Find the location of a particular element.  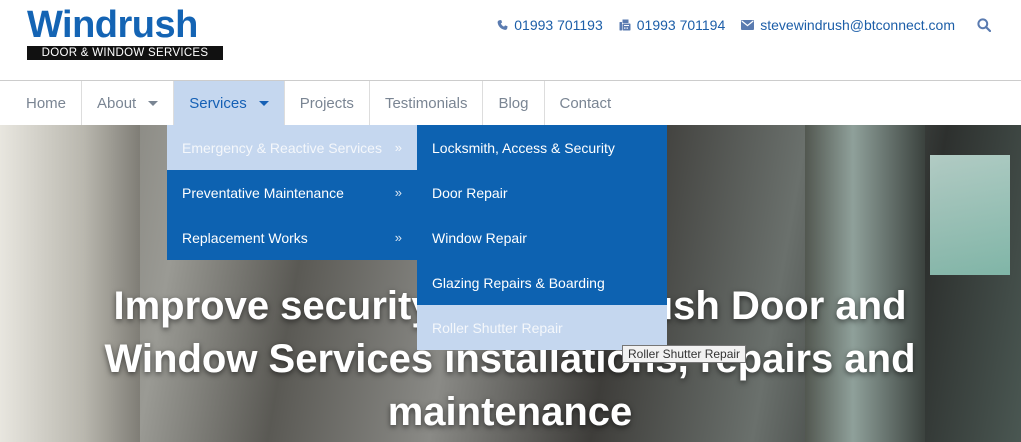

hero-image-glass is located at coordinates (970, 215).